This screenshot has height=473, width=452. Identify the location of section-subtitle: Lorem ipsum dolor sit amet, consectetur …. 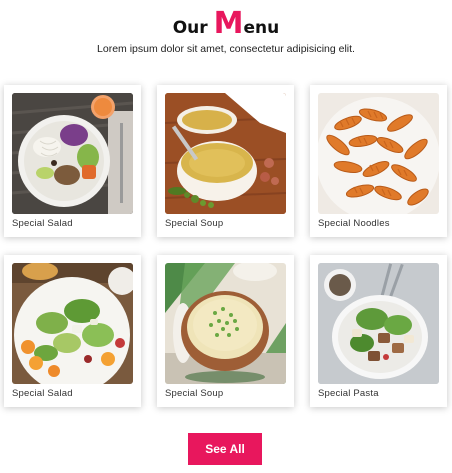
(226, 49).